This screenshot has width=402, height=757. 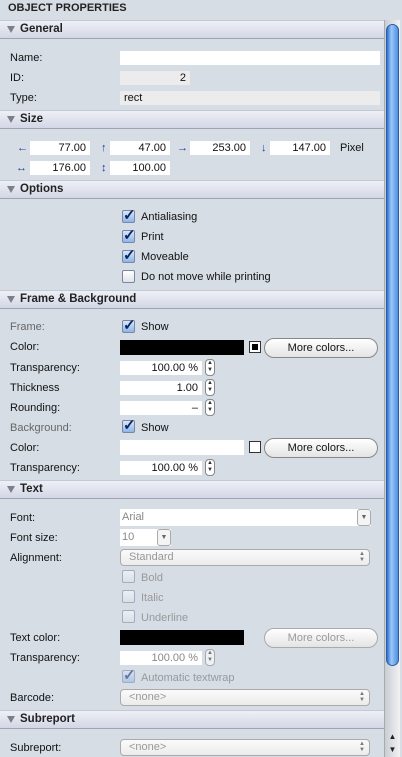 I want to click on font-combobox: Arial ▼, so click(x=245, y=517).